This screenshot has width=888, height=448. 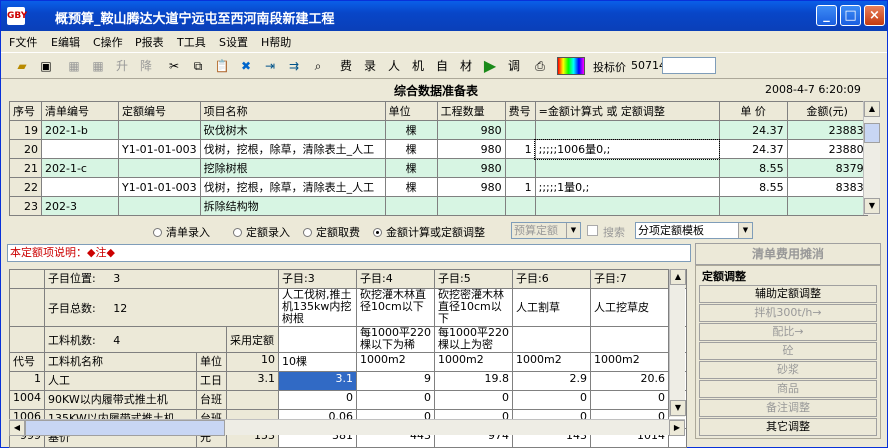 I want to click on item-name: 伐树，挖根，除草，清除表土_人工, so click(x=292, y=149).